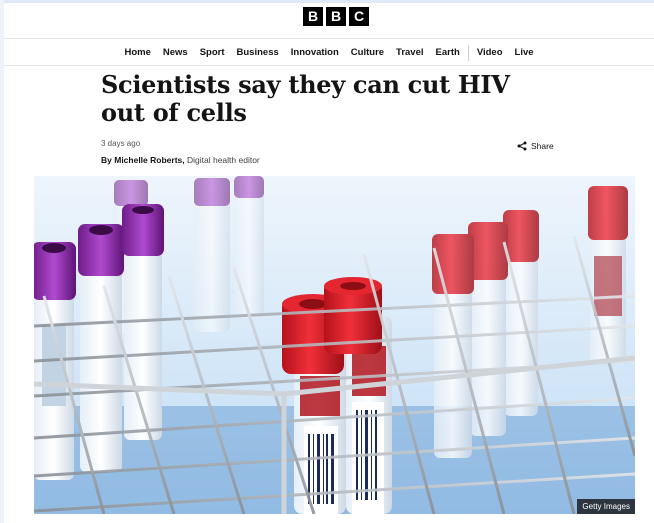 This screenshot has height=523, width=654. Describe the element at coordinates (175, 53) in the screenshot. I see `nav-item-news: News` at that location.